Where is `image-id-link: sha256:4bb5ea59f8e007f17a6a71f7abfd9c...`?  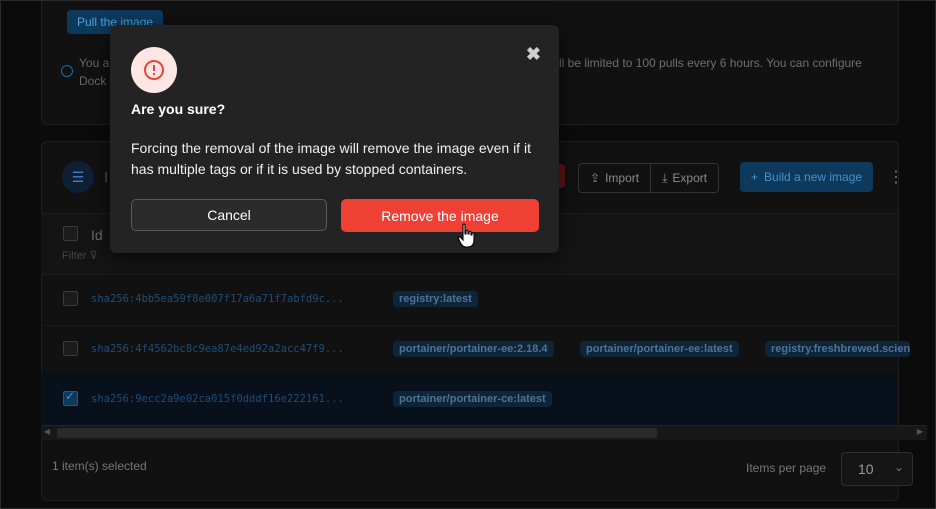 image-id-link: sha256:4bb5ea59f8e007f17a6a71f7abfd9c... is located at coordinates (217, 299).